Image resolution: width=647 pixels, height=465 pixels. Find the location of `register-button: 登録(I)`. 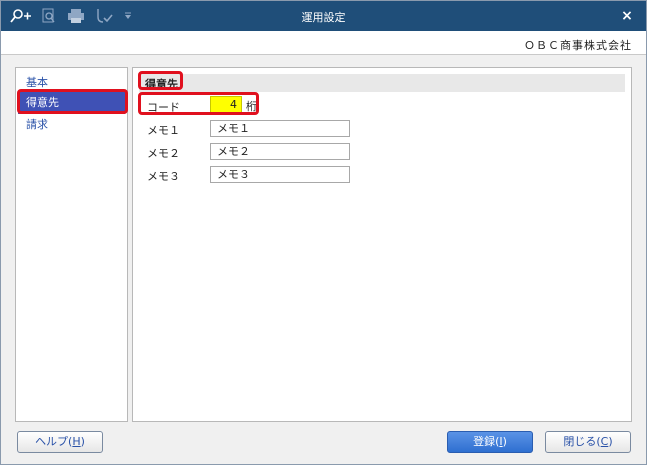

register-button: 登録(I) is located at coordinates (490, 442).